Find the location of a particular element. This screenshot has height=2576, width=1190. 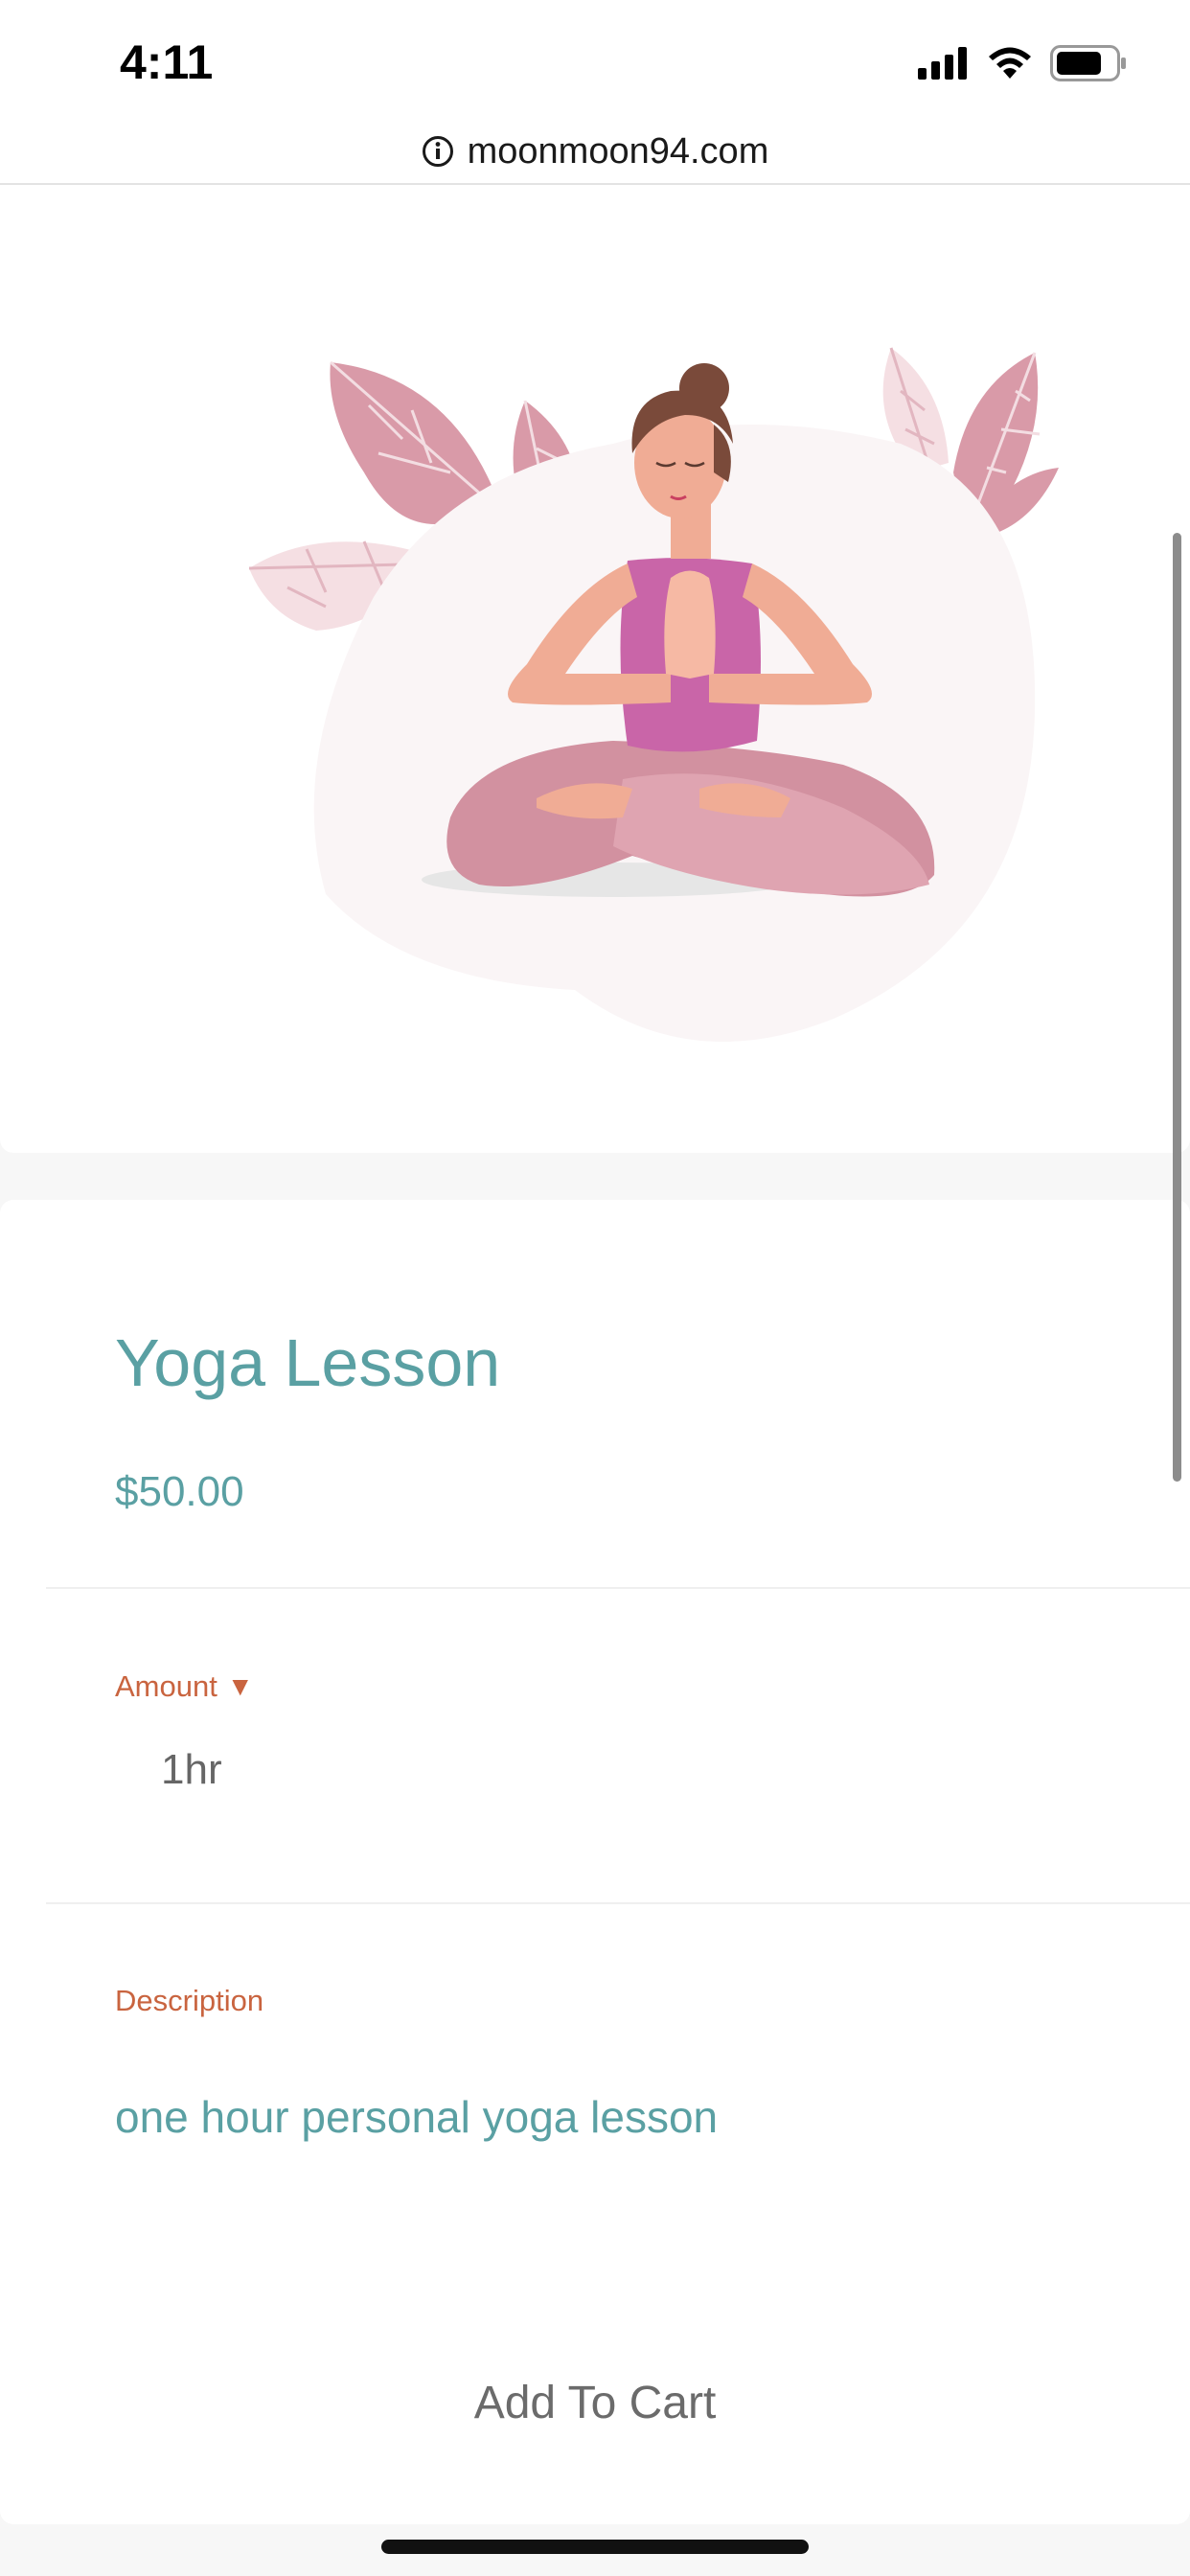

info-icon is located at coordinates (438, 151).